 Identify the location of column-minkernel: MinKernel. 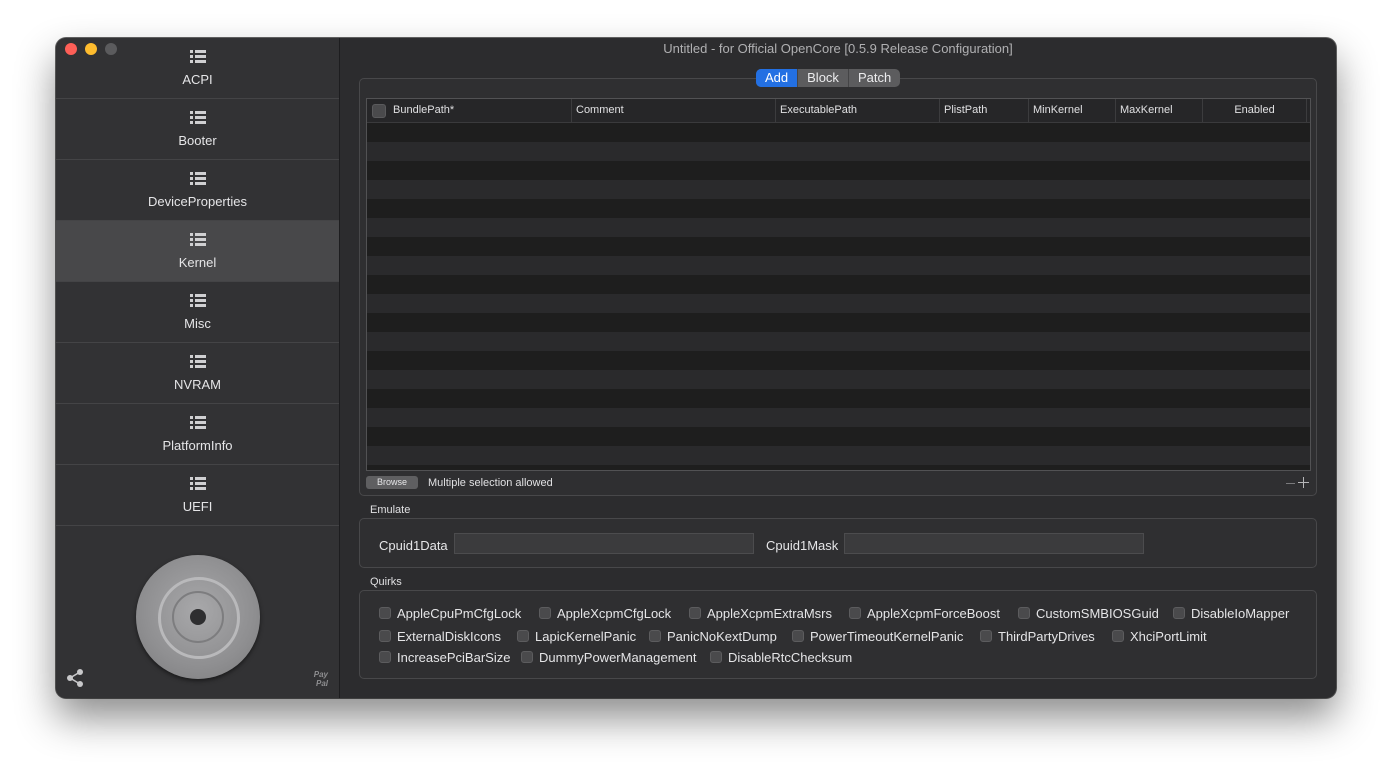
(1072, 110).